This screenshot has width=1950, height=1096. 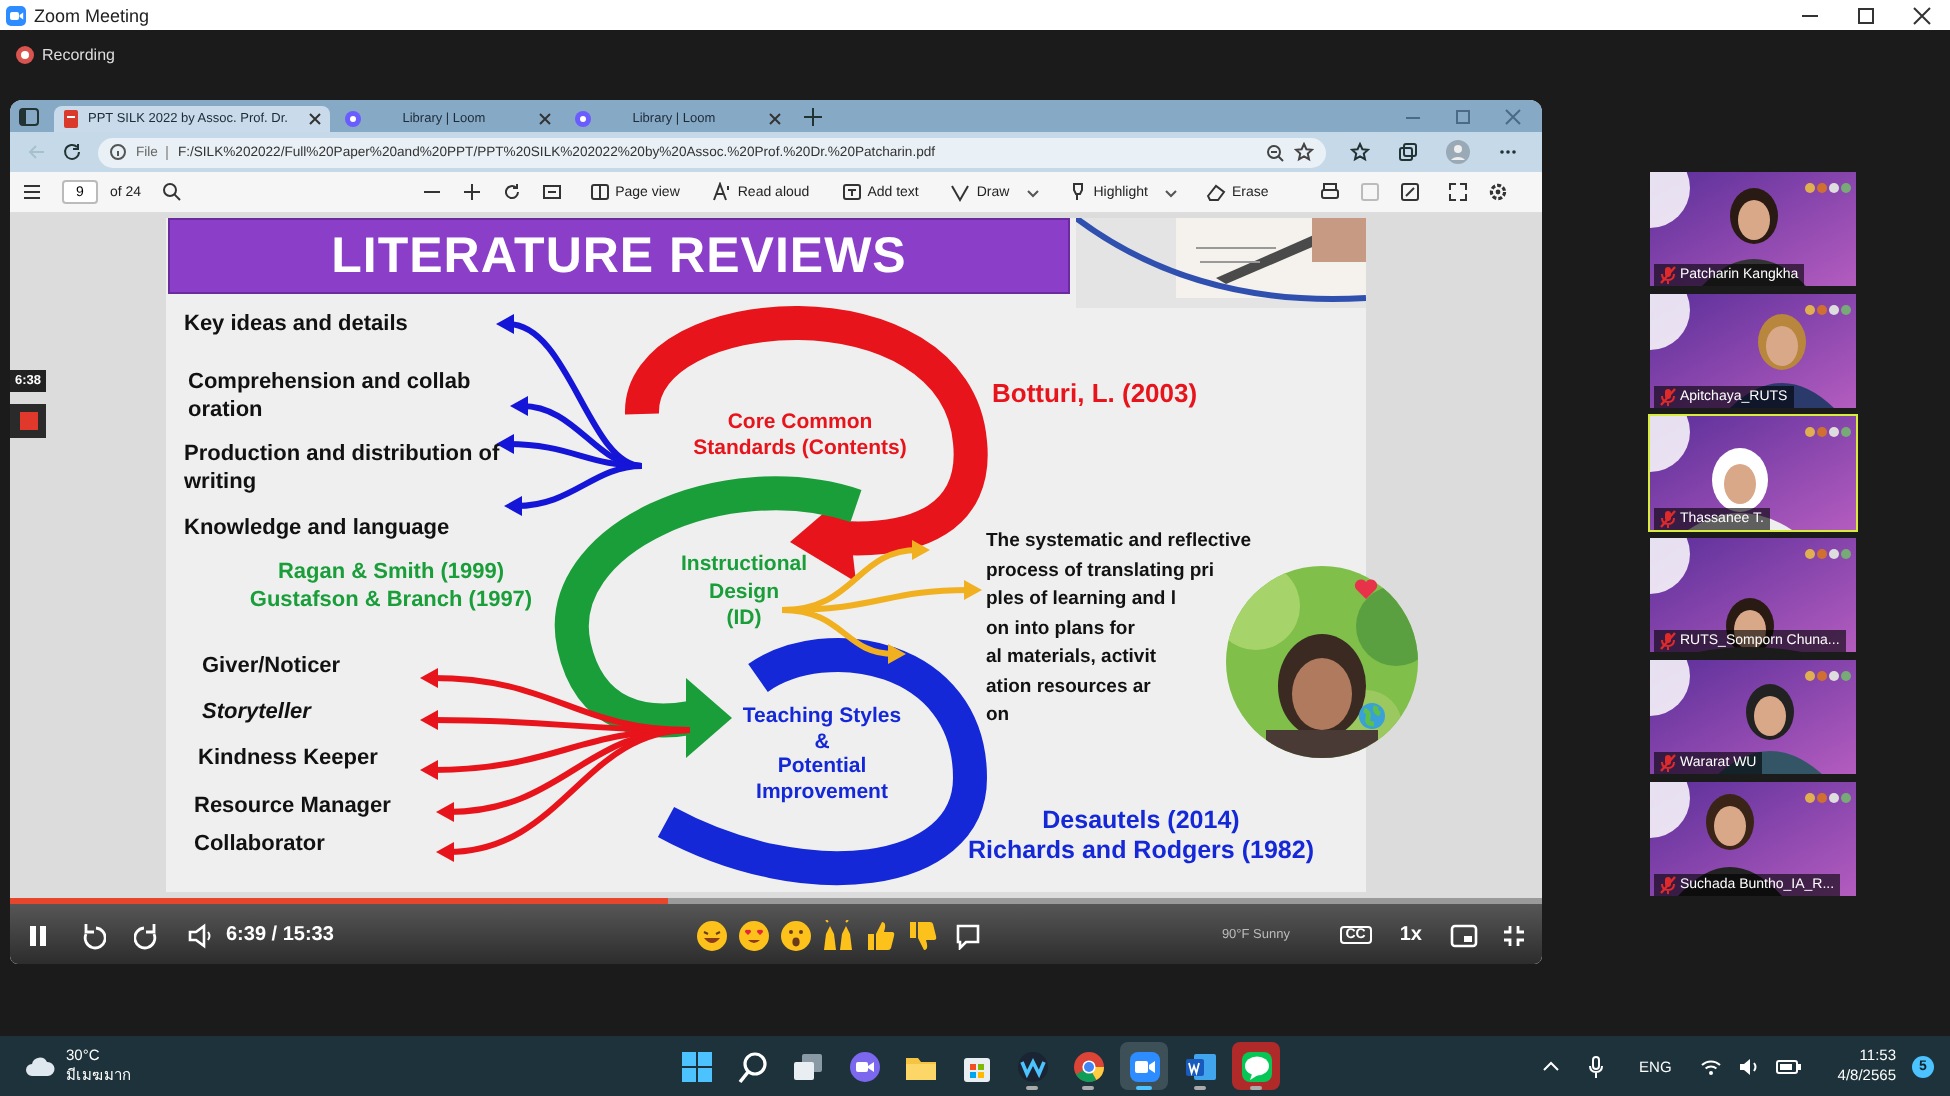 What do you see at coordinates (296, 324) in the screenshot?
I see `skill-text: Key ideas and details` at bounding box center [296, 324].